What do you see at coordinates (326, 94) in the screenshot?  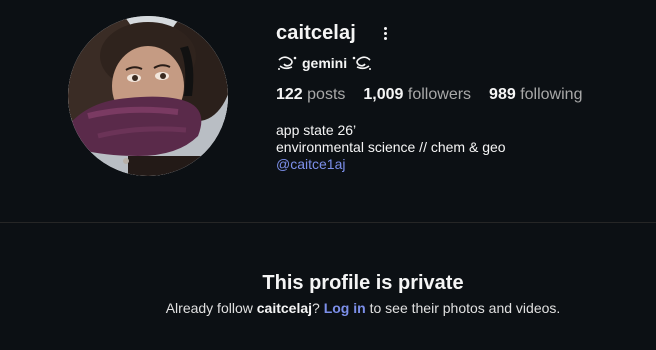 I see `posts-label: posts` at bounding box center [326, 94].